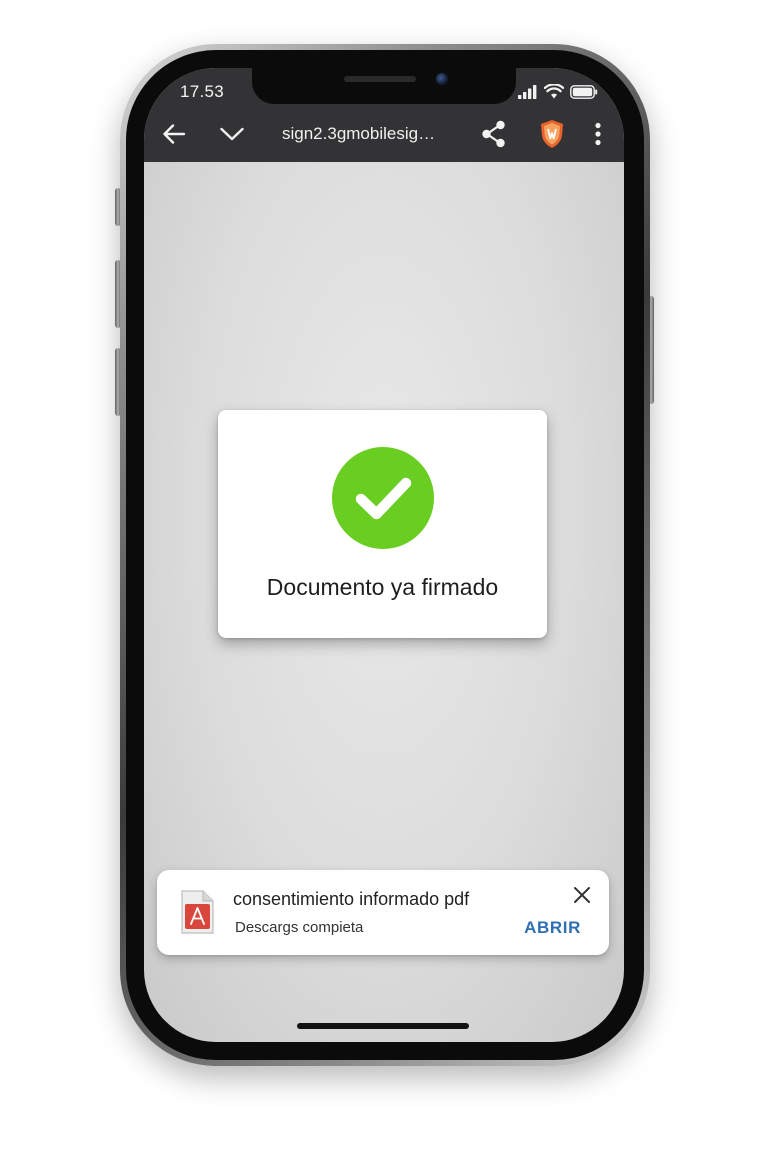 Image resolution: width=768 pixels, height=1152 pixels. I want to click on download-status: Descargs compieta, so click(299, 927).